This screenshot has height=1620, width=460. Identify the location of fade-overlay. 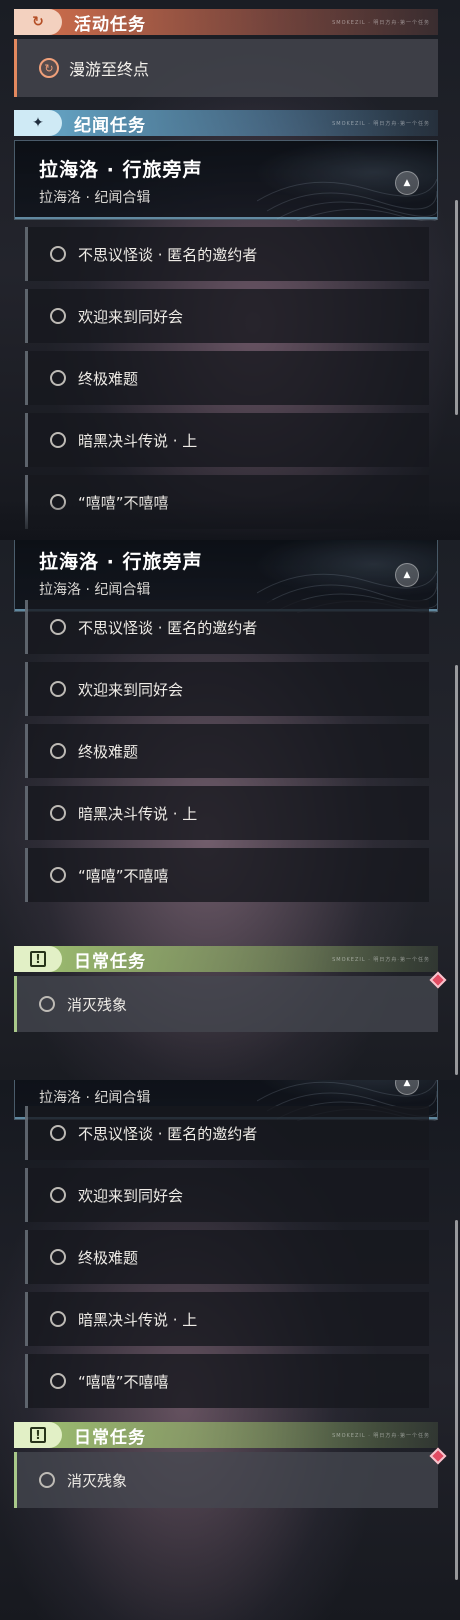
(230, 520).